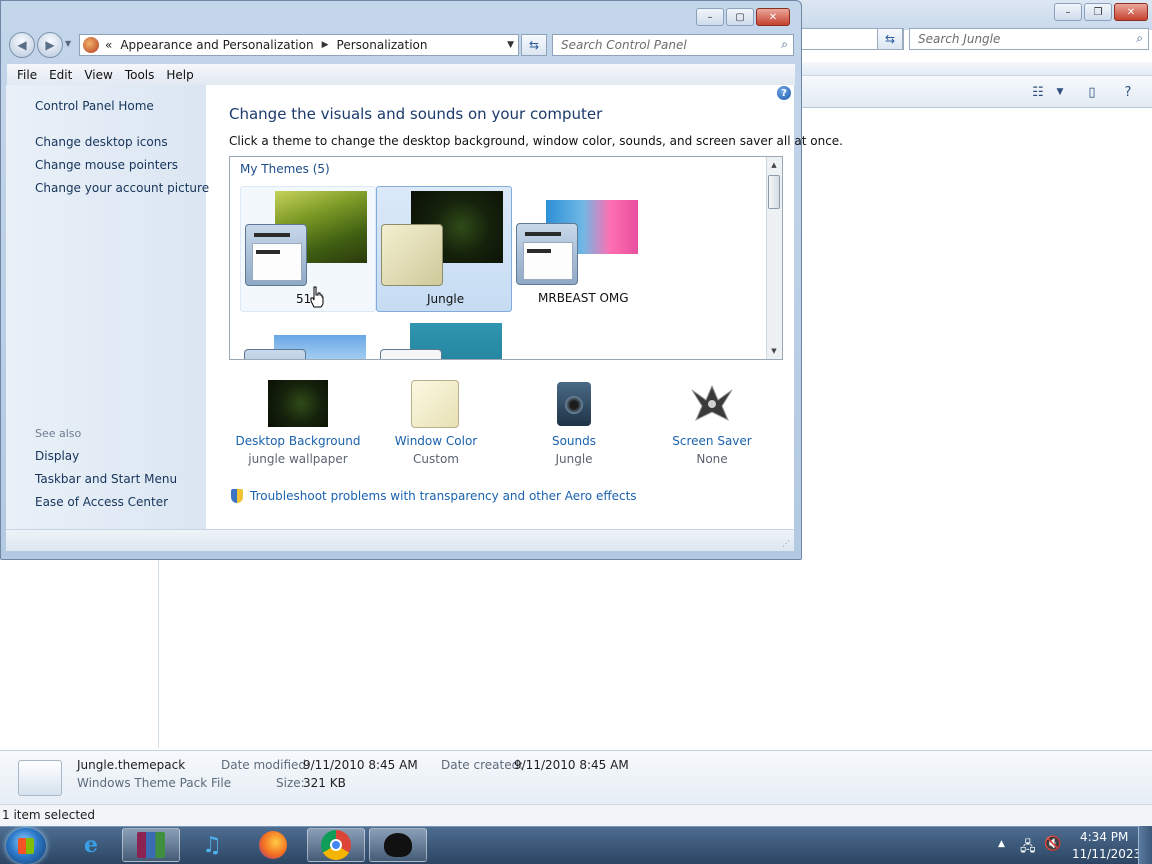 This screenshot has height=864, width=1152. I want to click on clock-date: 11/11/2023, so click(1106, 854).